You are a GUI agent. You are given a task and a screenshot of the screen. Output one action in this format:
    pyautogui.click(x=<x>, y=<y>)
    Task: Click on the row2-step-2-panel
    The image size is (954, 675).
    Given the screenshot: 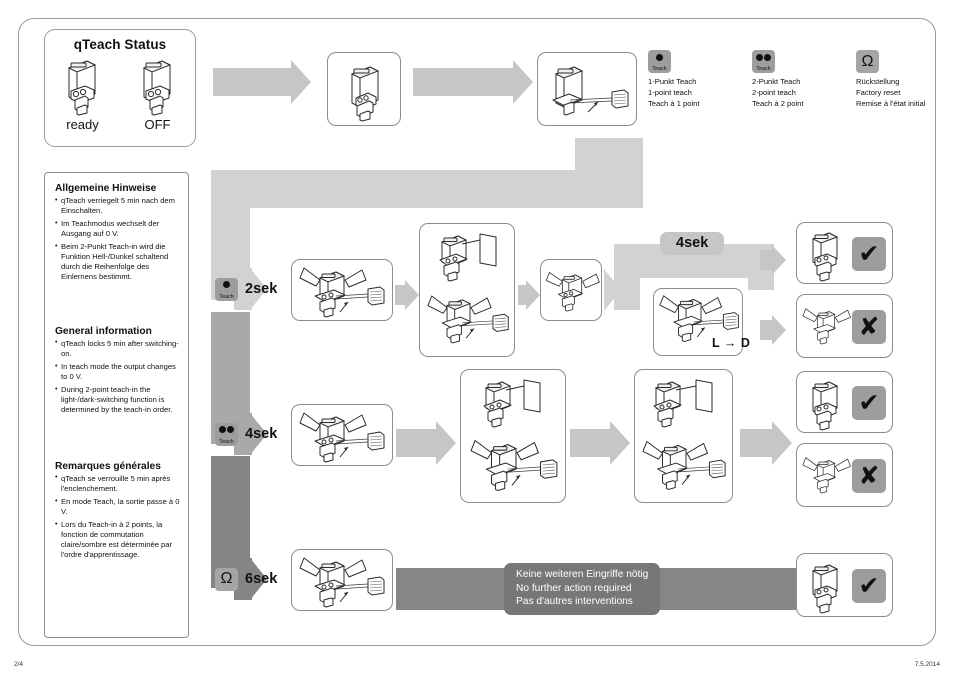 What is the action you would take?
    pyautogui.click(x=513, y=436)
    